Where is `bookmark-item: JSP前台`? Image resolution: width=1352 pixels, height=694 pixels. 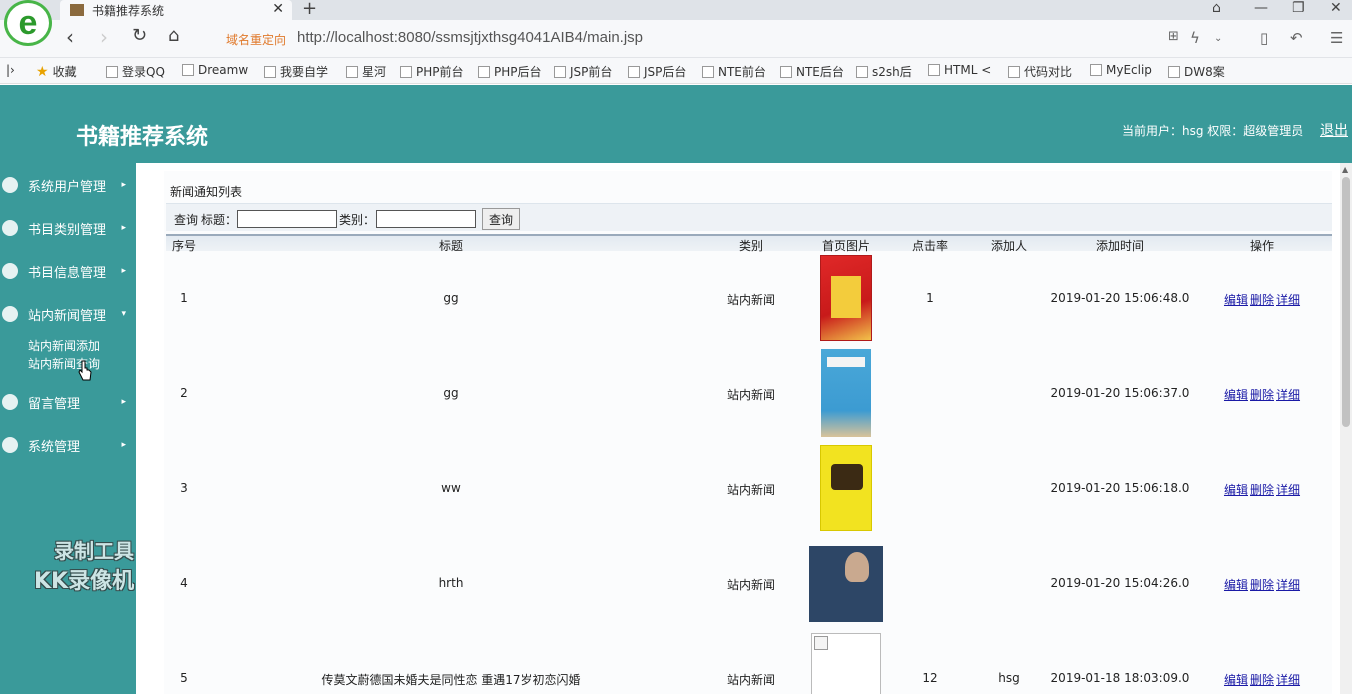
bookmark-item: JSP前台 is located at coordinates (583, 71).